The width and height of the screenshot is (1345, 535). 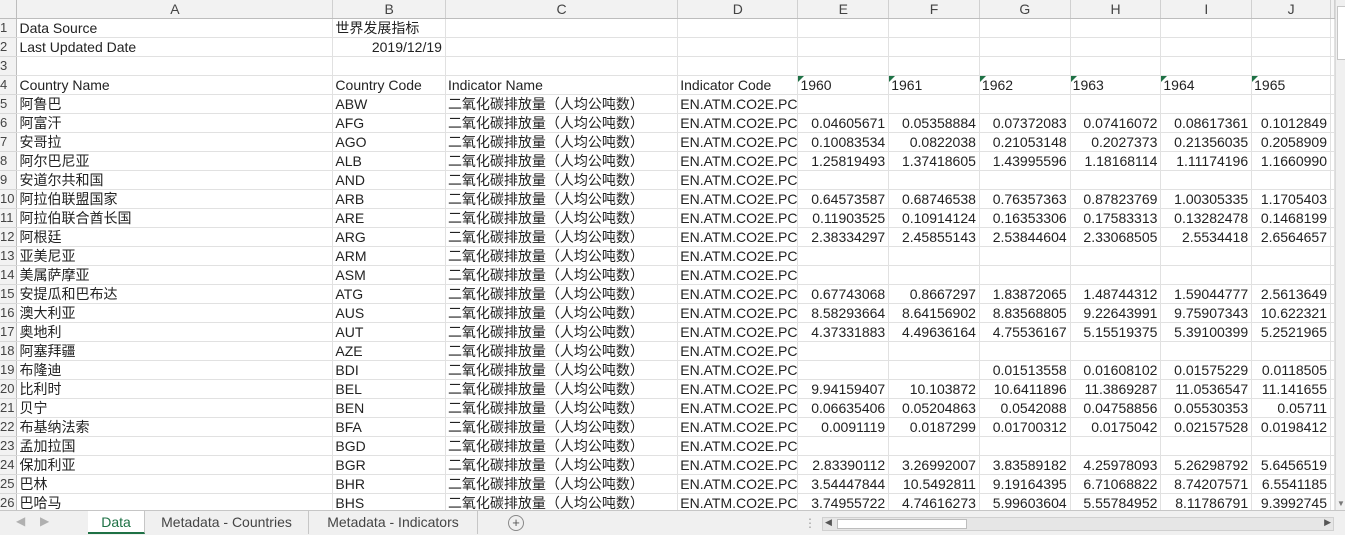 I want to click on cell-country-name: 阿尔巴尼亚, so click(x=175, y=161).